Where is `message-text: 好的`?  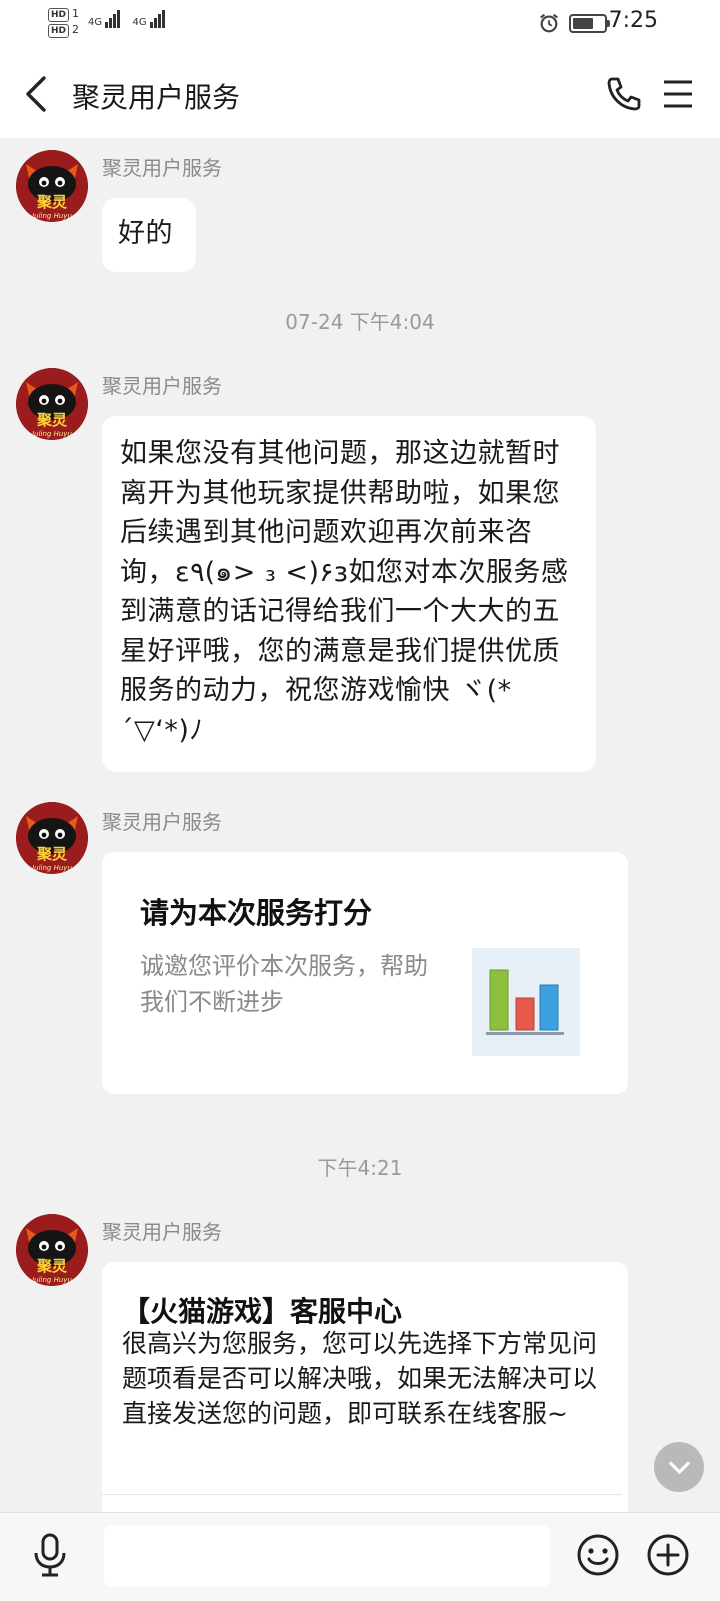
message-text: 好的 is located at coordinates (145, 233).